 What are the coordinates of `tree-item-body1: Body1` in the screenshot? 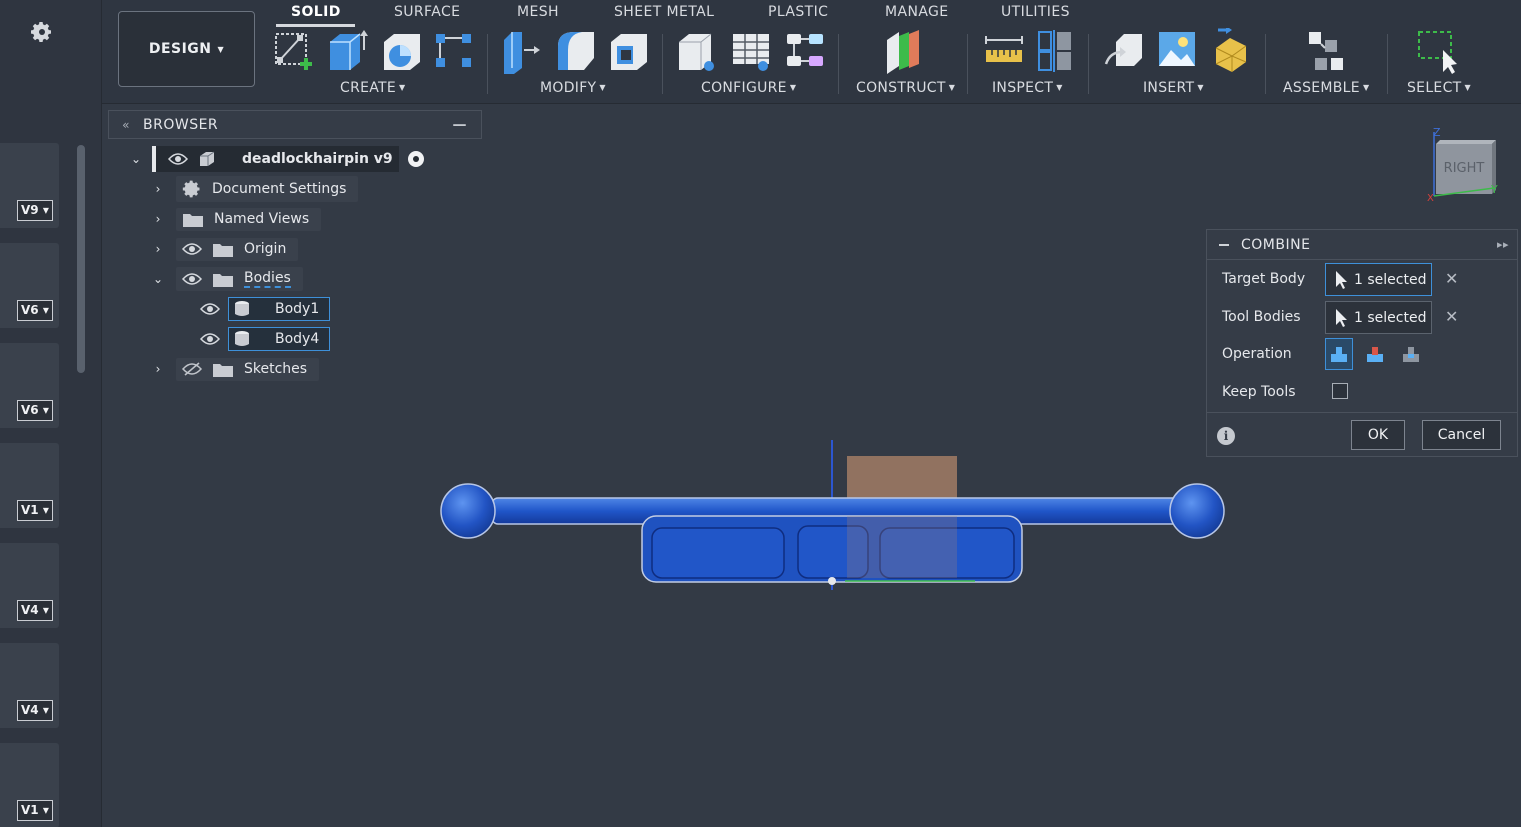 It's located at (265, 309).